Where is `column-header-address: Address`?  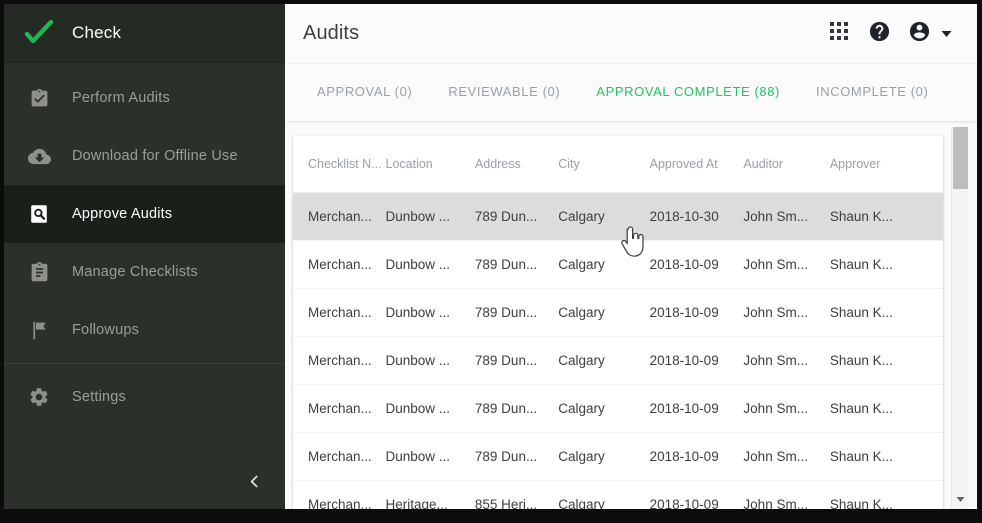
column-header-address: Address is located at coordinates (513, 164).